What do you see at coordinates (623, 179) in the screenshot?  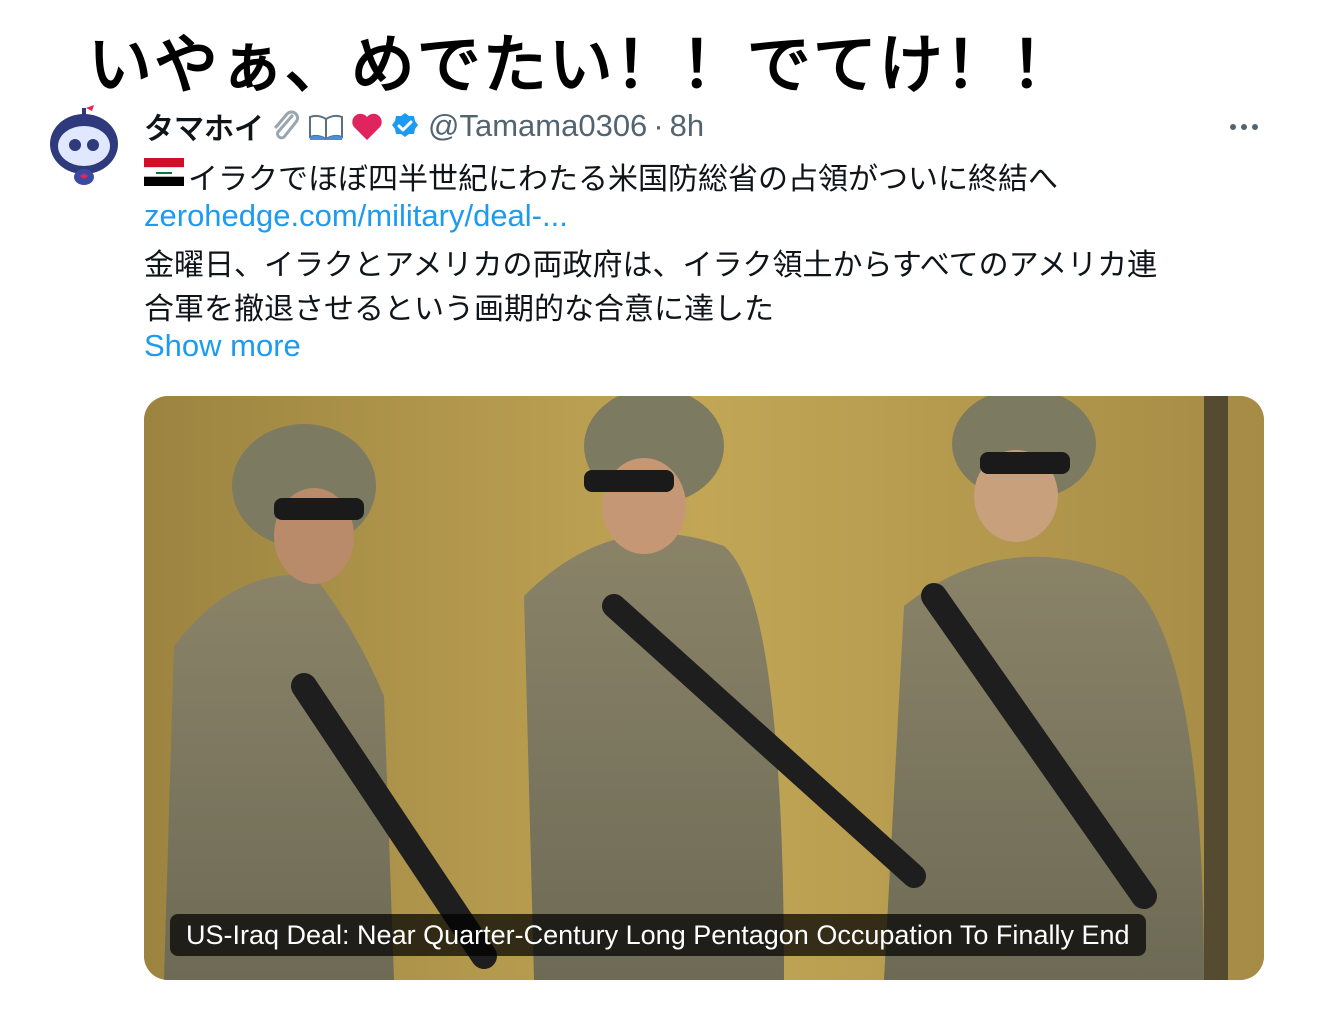 I see `tweet-headline: イラクでほぼ四半世紀にわたる米国防総省の占領がついに終結へ` at bounding box center [623, 179].